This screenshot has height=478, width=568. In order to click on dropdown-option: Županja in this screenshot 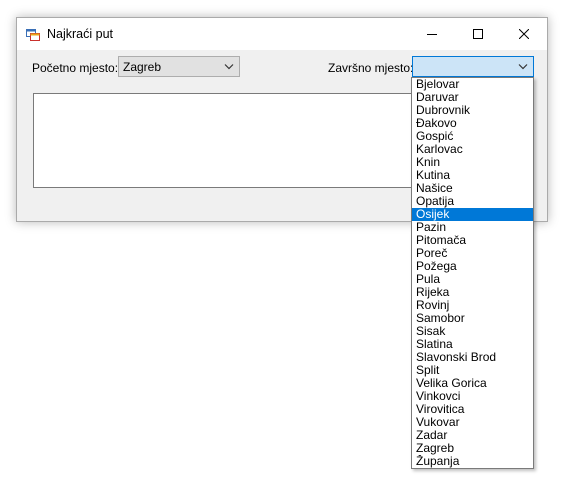, I will do `click(472, 461)`.